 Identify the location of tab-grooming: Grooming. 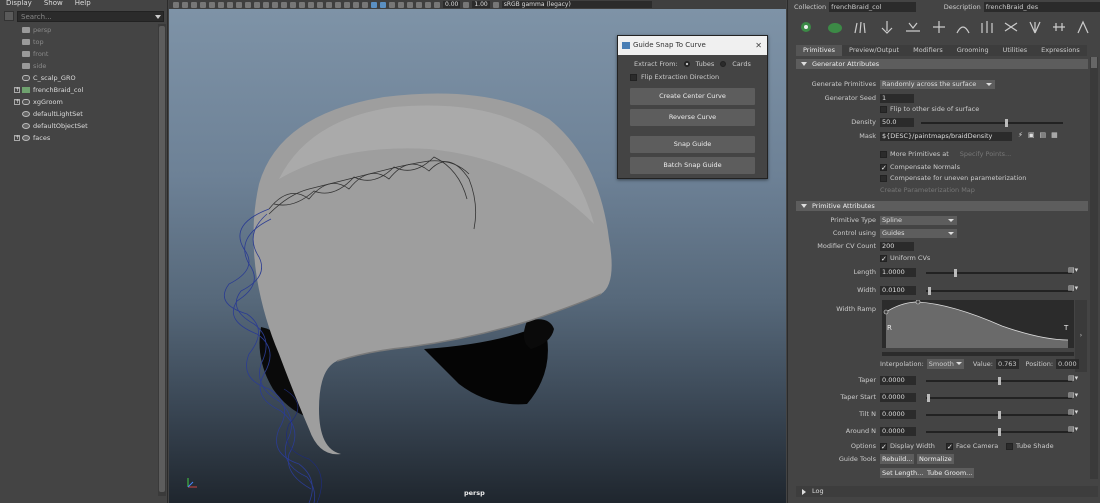
(972, 50).